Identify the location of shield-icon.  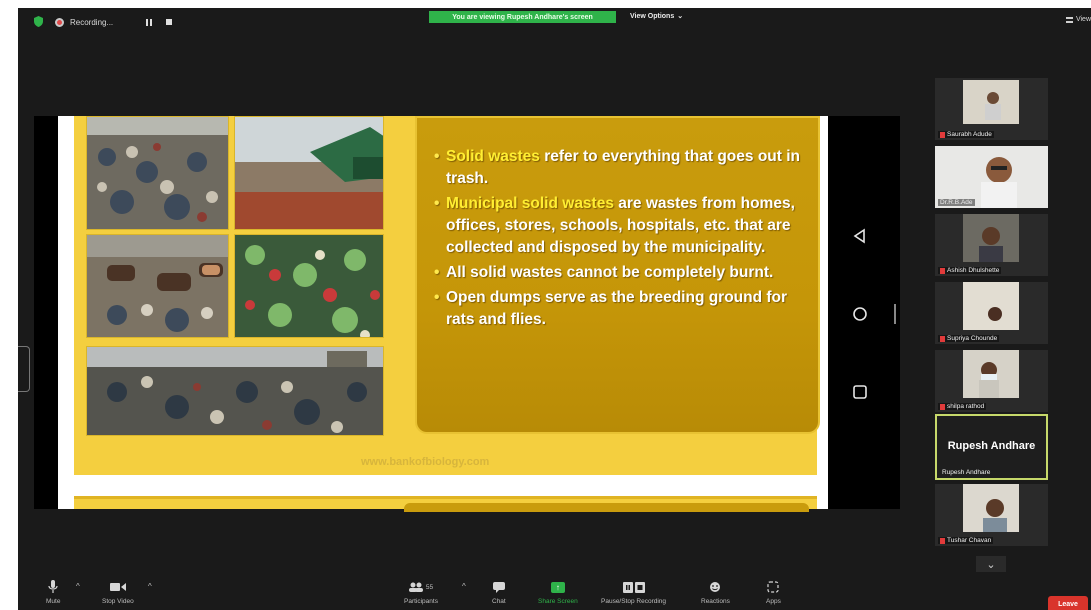
(38, 21).